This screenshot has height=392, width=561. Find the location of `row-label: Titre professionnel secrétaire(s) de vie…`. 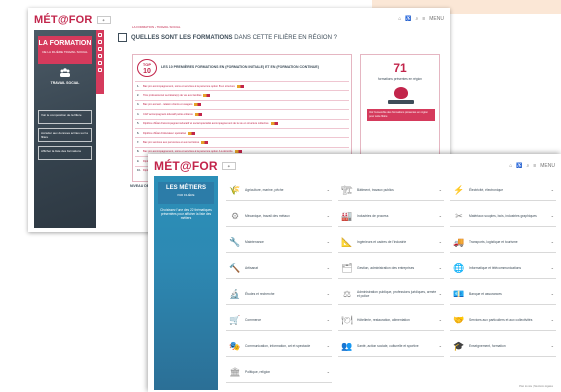

row-label: Titre professionnel secrétaire(s) de vie… is located at coordinates (172, 95).